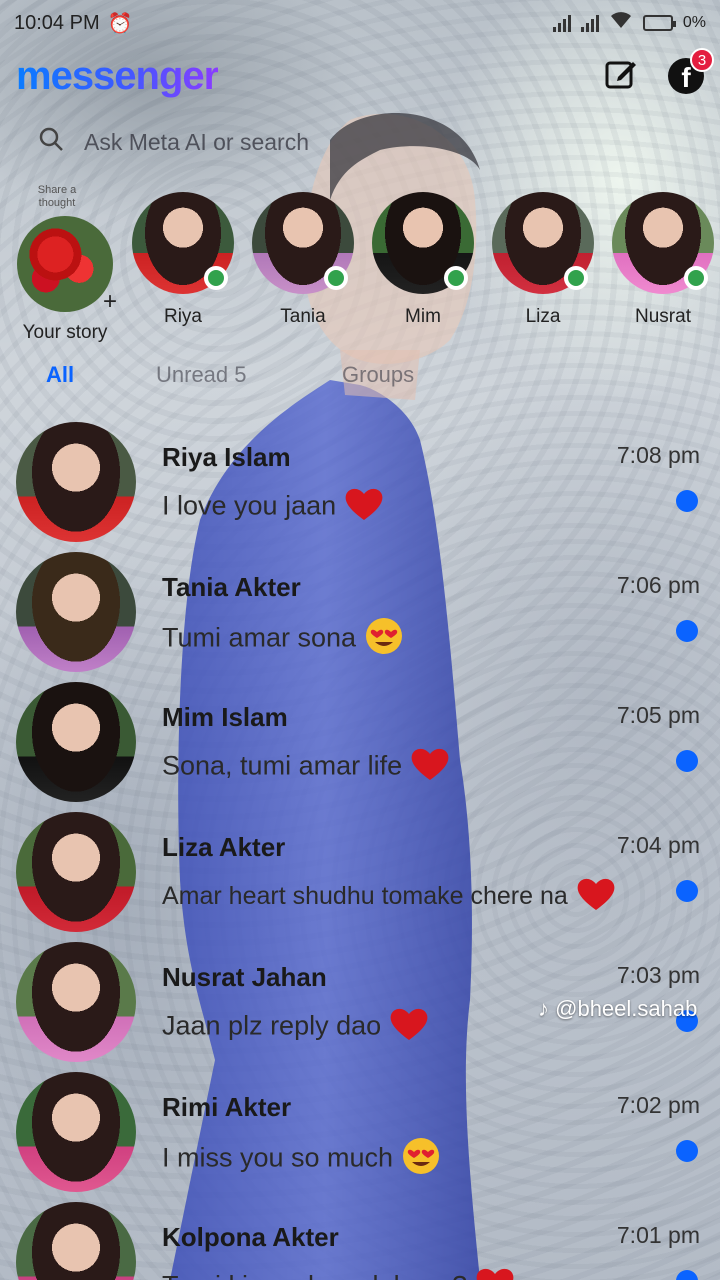  Describe the element at coordinates (543, 260) in the screenshot. I see `story-item: Liza` at that location.